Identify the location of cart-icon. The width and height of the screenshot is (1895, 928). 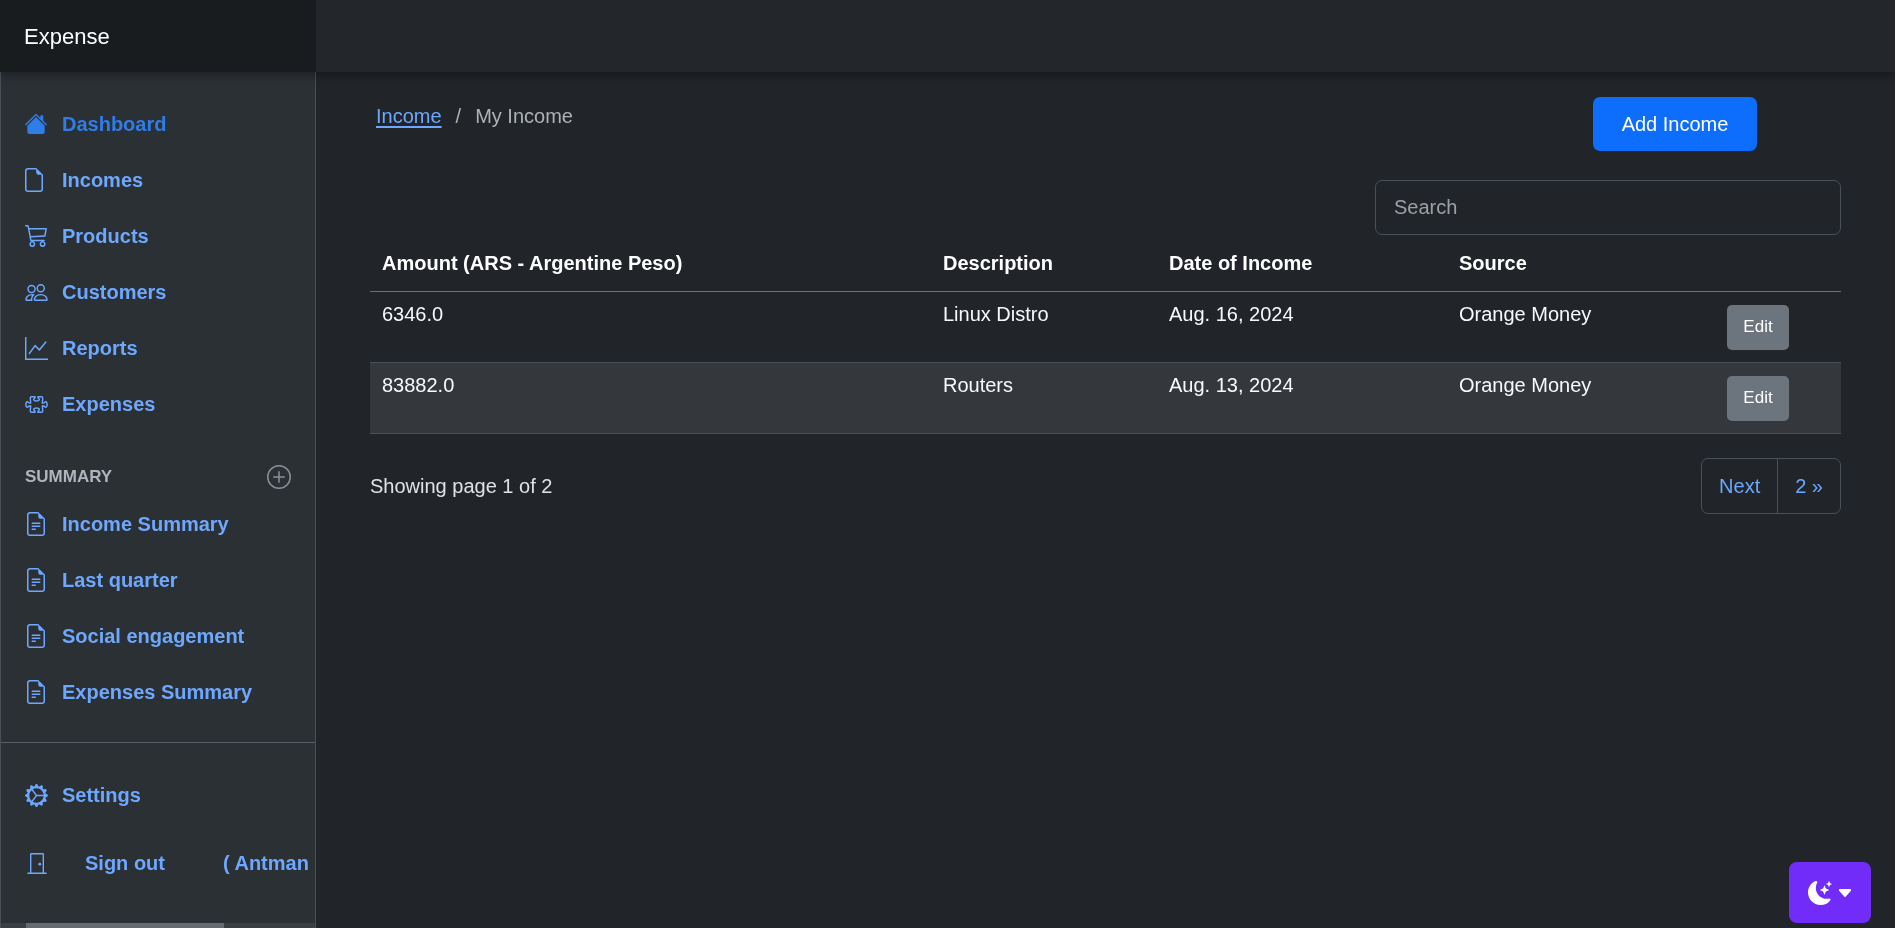
(36, 236).